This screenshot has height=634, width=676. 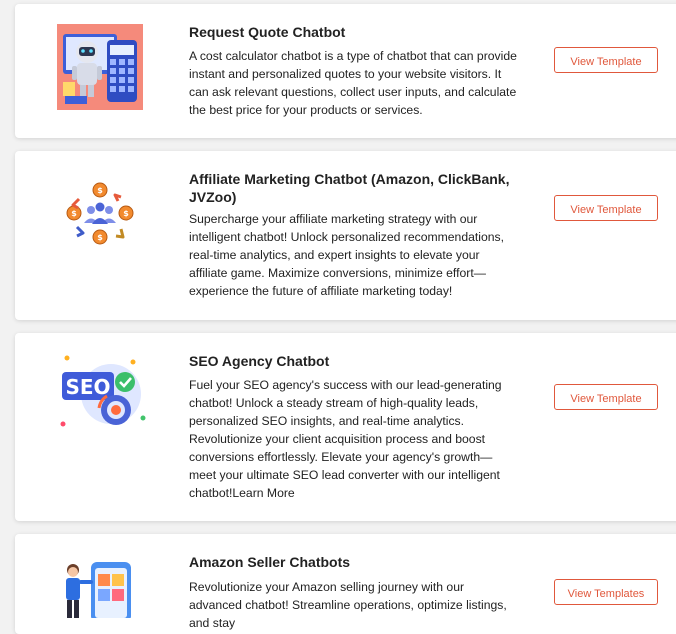 What do you see at coordinates (270, 562) in the screenshot?
I see `card-title: Amazon Seller Chatbots` at bounding box center [270, 562].